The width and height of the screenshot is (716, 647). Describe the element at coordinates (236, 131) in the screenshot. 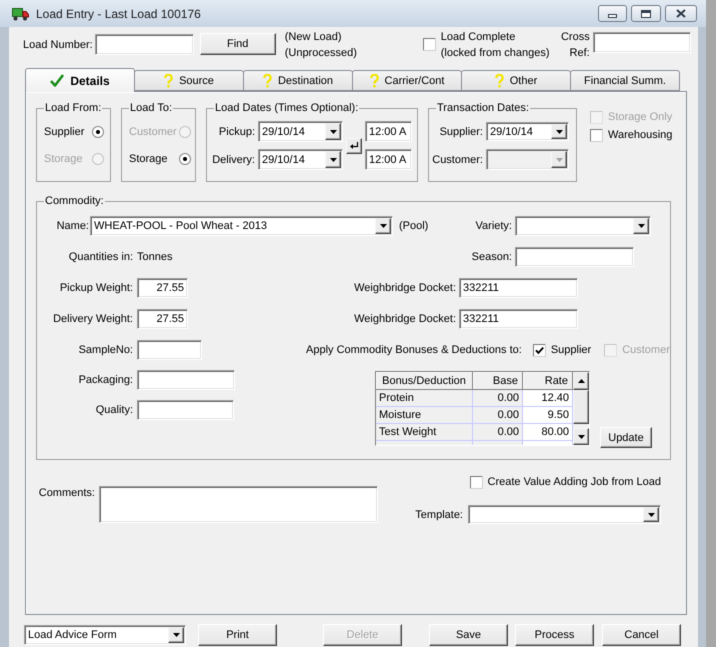

I see `field-label: Pickup:` at that location.